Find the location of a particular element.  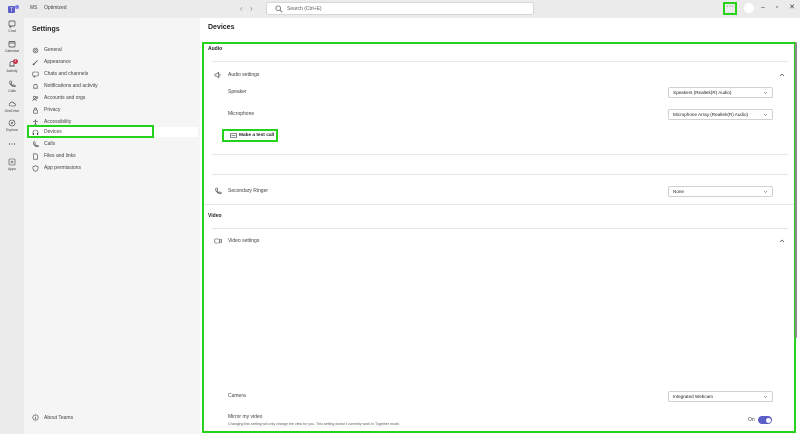

rail-label: Activity is located at coordinates (12, 71).